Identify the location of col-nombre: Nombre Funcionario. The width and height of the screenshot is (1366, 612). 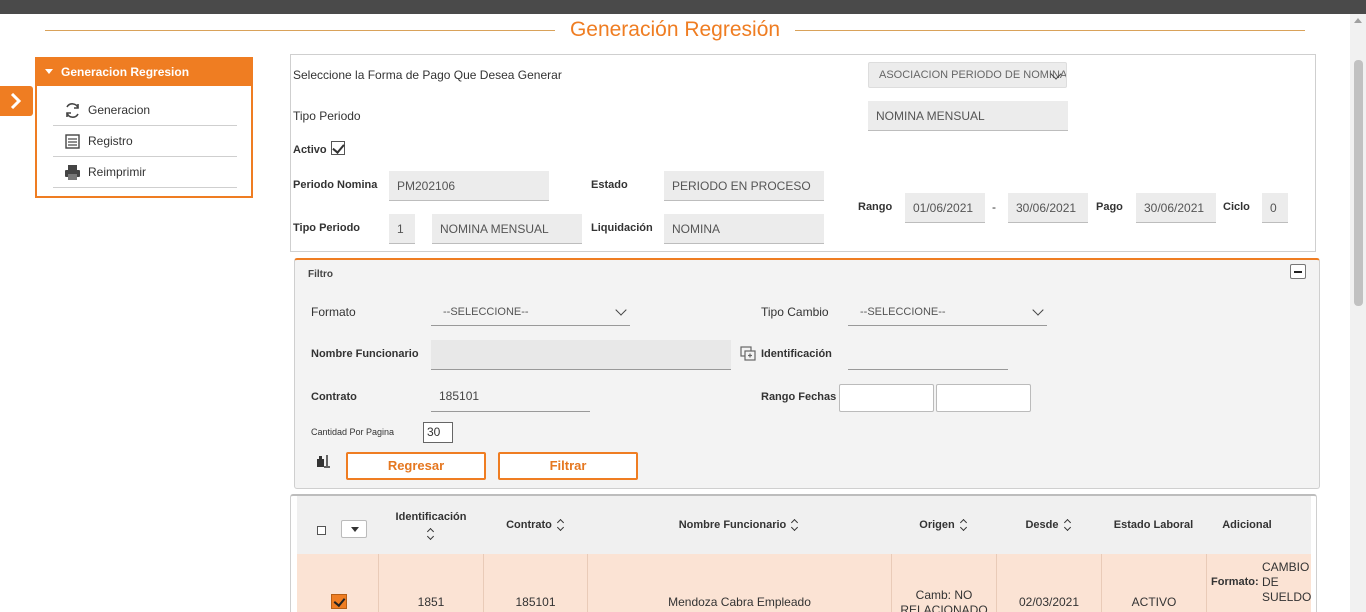
(739, 525).